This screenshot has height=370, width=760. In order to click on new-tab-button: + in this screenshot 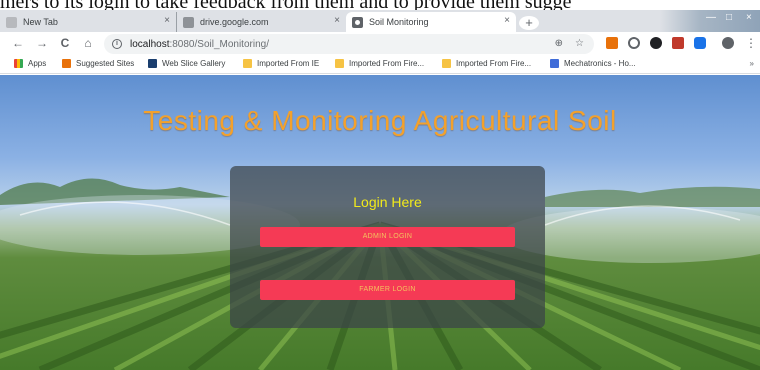, I will do `click(529, 23)`.